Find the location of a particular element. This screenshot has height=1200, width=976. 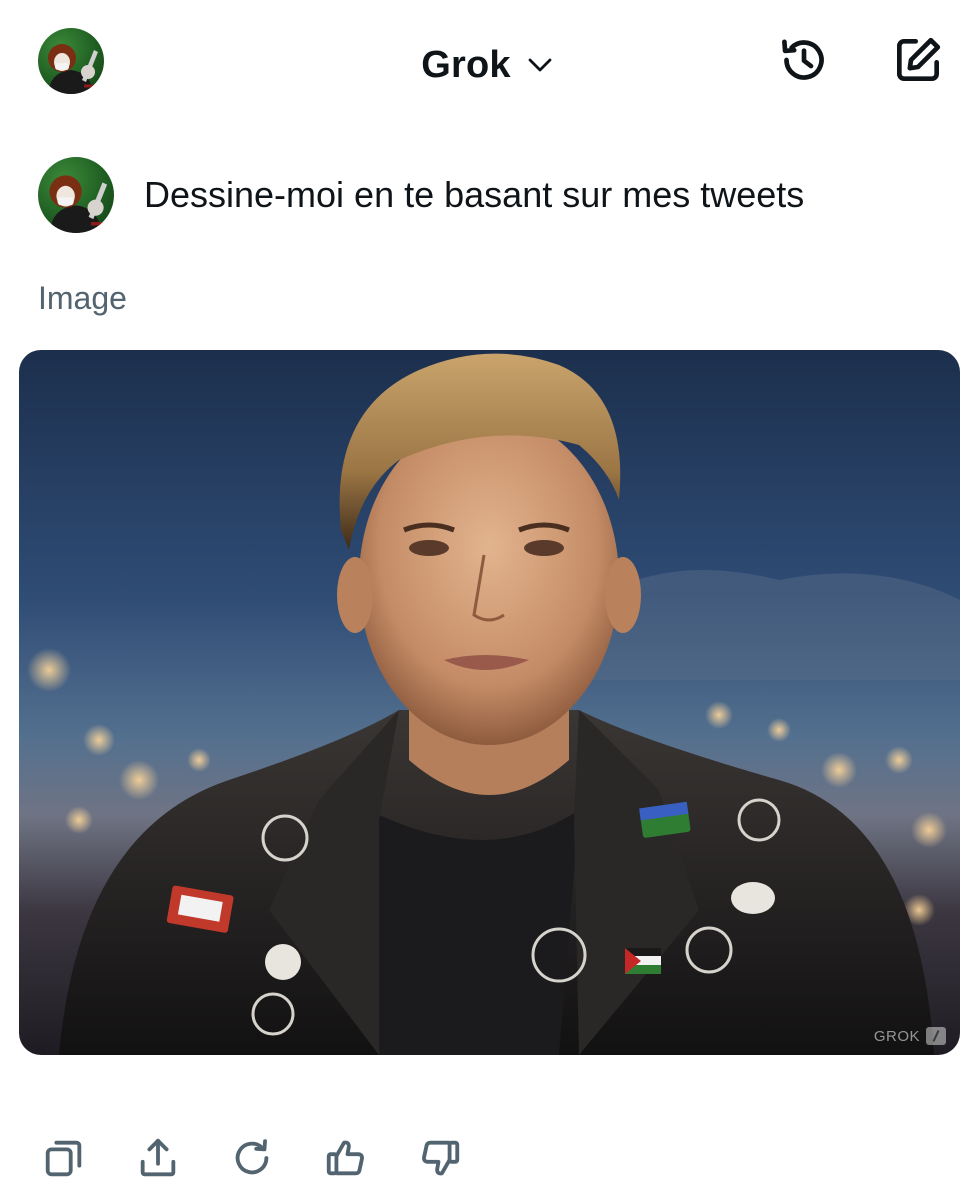

history-button is located at coordinates (804, 60).